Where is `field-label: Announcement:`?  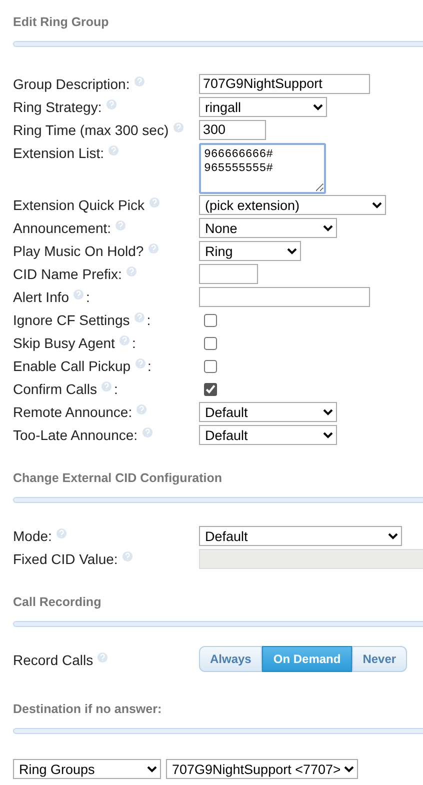 field-label: Announcement: is located at coordinates (62, 228).